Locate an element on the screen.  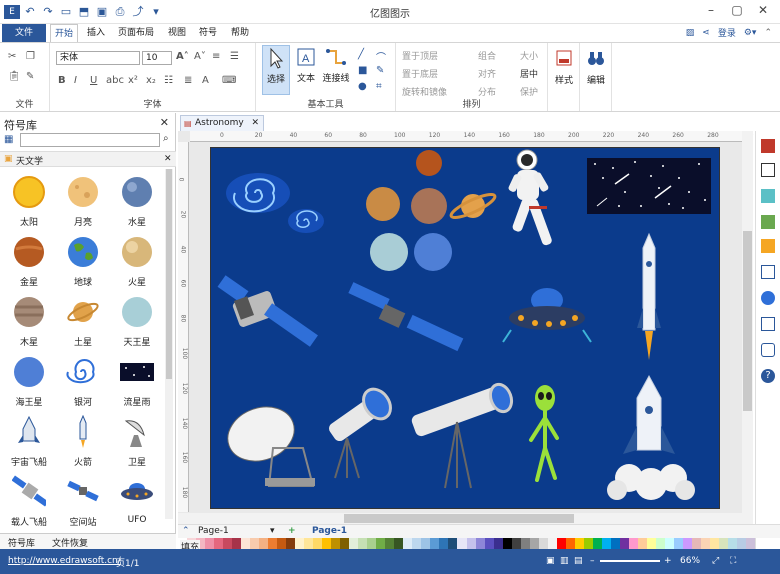
image-icon is located at coordinates (768, 222).